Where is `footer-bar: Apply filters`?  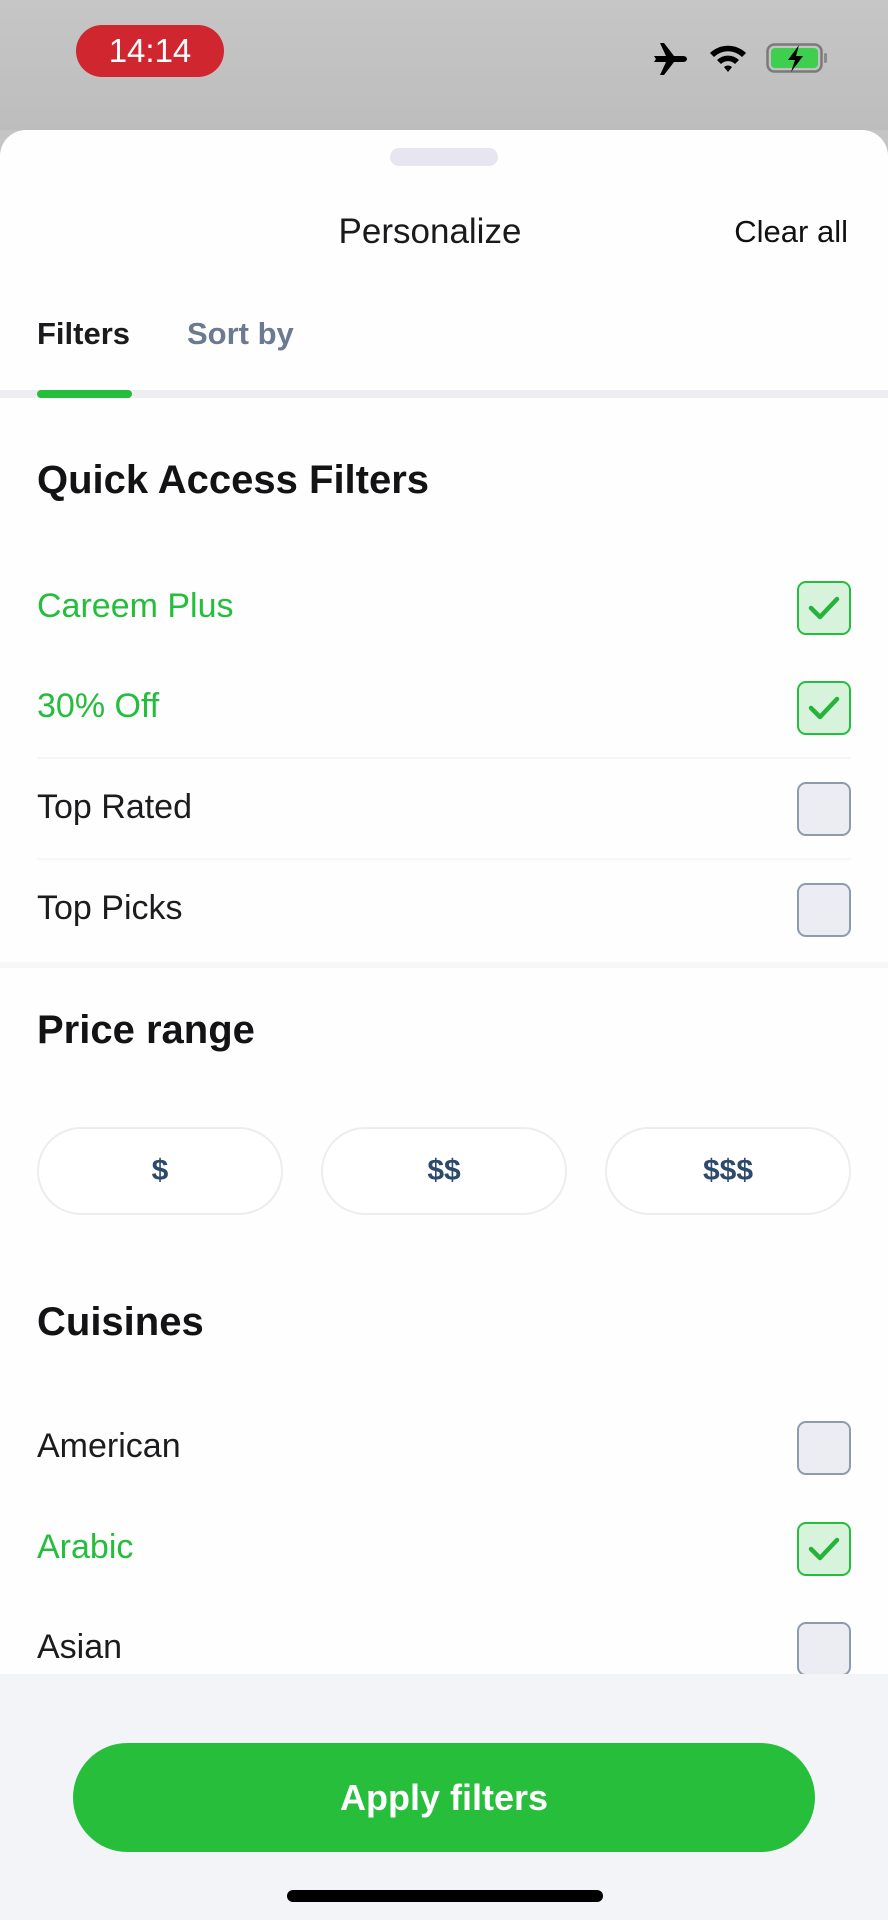 footer-bar: Apply filters is located at coordinates (444, 1797).